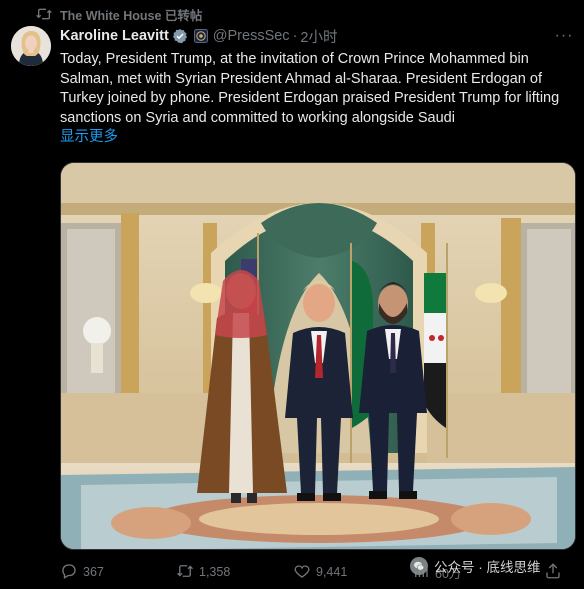 This screenshot has height=589, width=584. Describe the element at coordinates (564, 35) in the screenshot. I see `more-options-button: ···` at that location.